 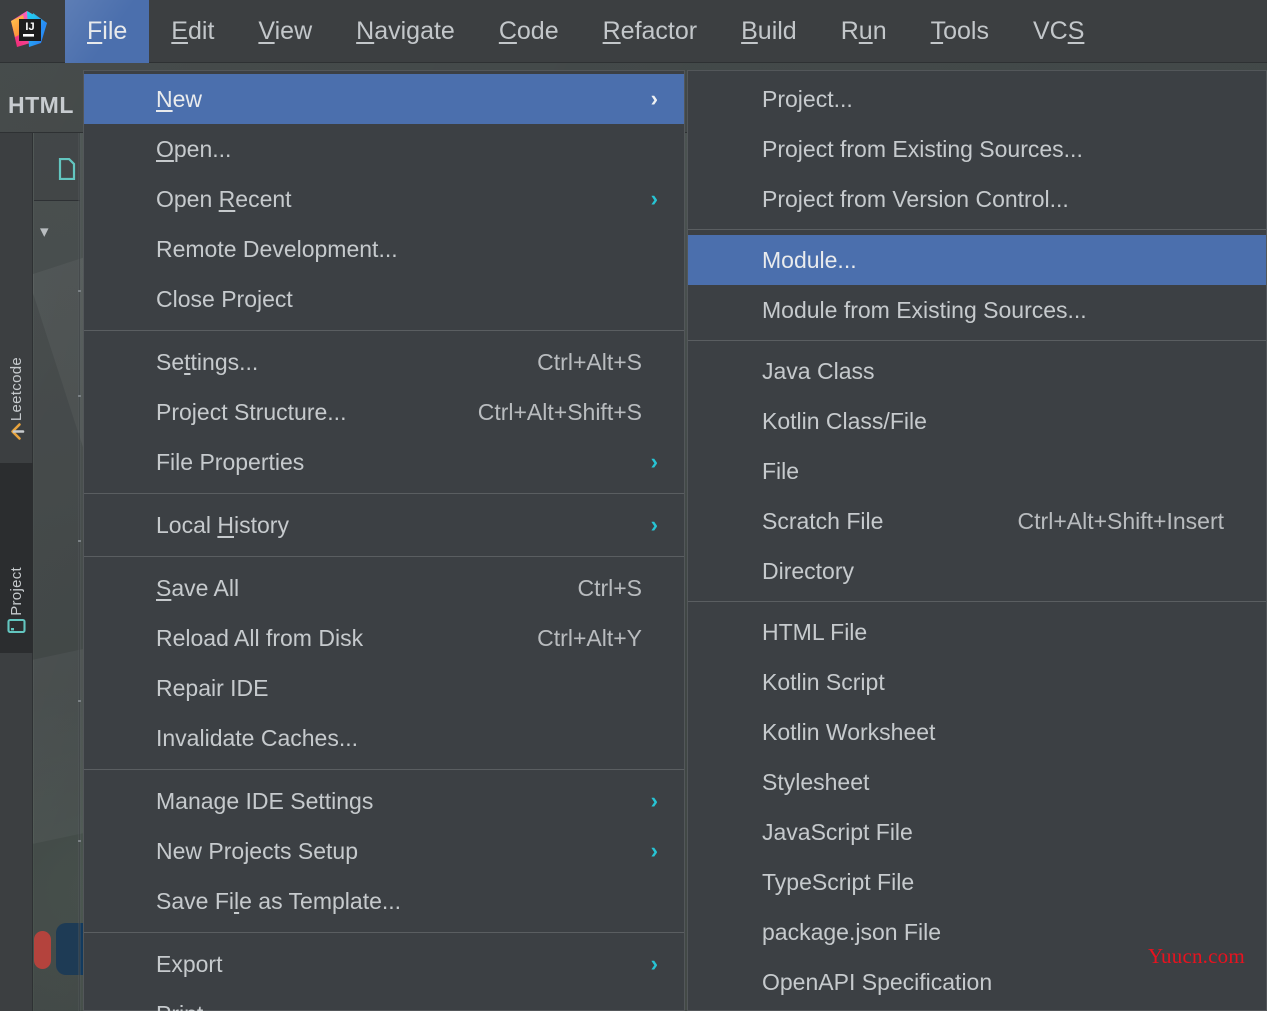 What do you see at coordinates (384, 199) in the screenshot?
I see `file-menu-item-open-recent: Open Recent ›` at bounding box center [384, 199].